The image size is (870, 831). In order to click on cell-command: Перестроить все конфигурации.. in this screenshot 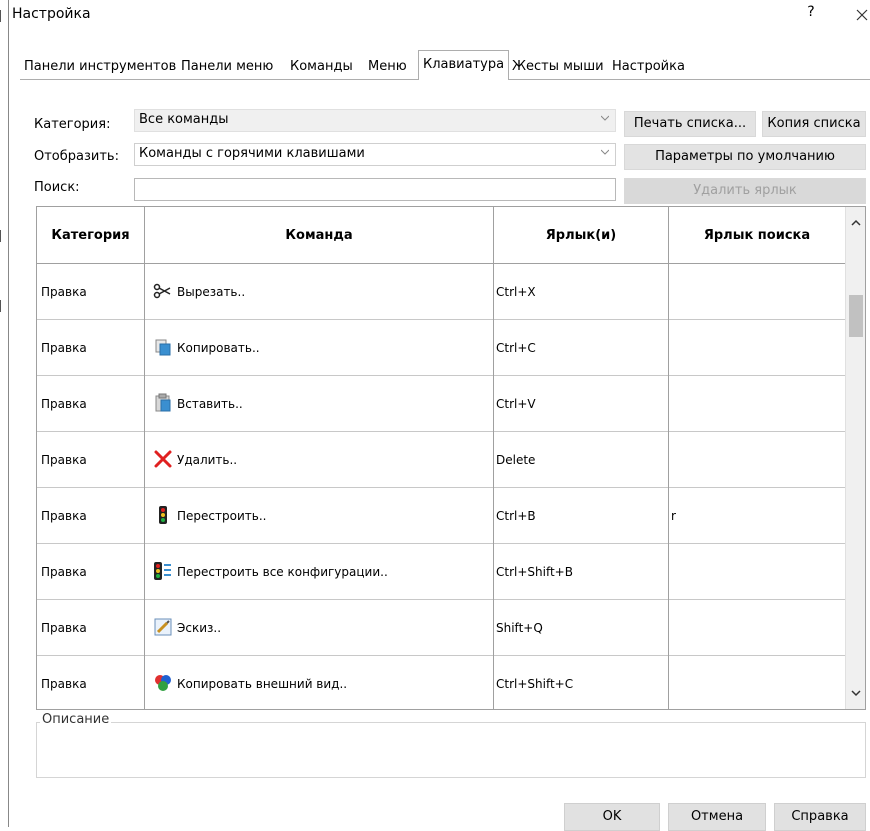, I will do `click(319, 572)`.